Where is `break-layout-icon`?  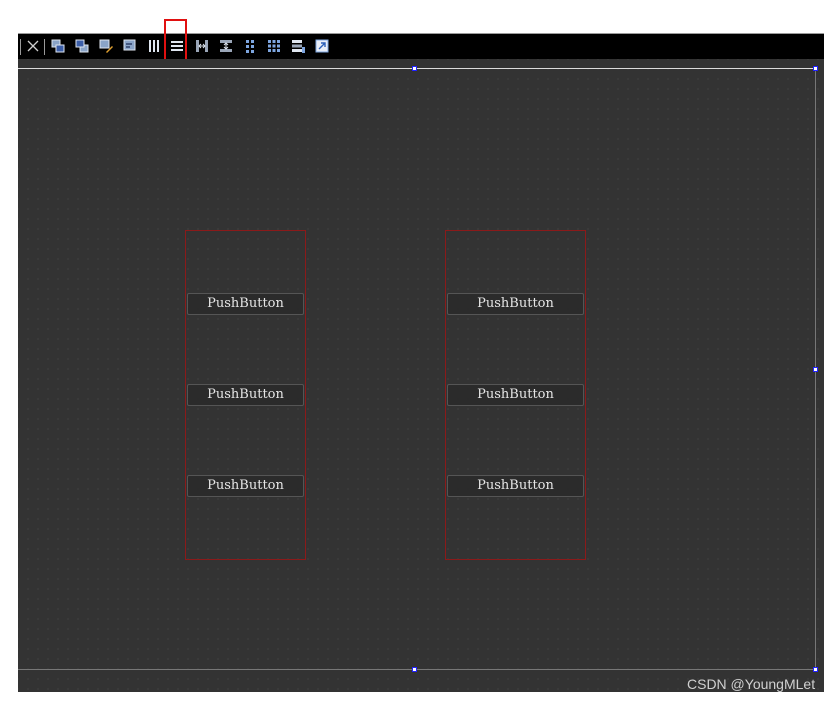
break-layout-icon is located at coordinates (298, 46).